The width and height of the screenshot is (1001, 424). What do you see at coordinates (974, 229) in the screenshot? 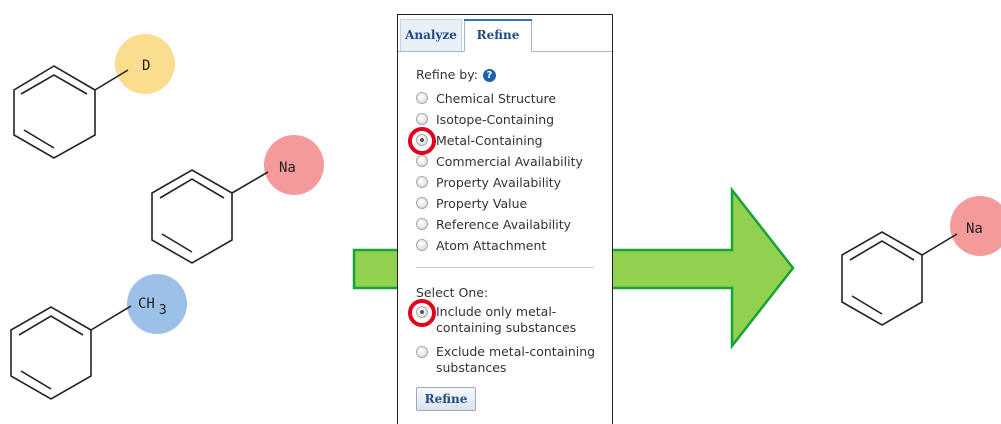
I see `result-sodium-label: Na` at bounding box center [974, 229].